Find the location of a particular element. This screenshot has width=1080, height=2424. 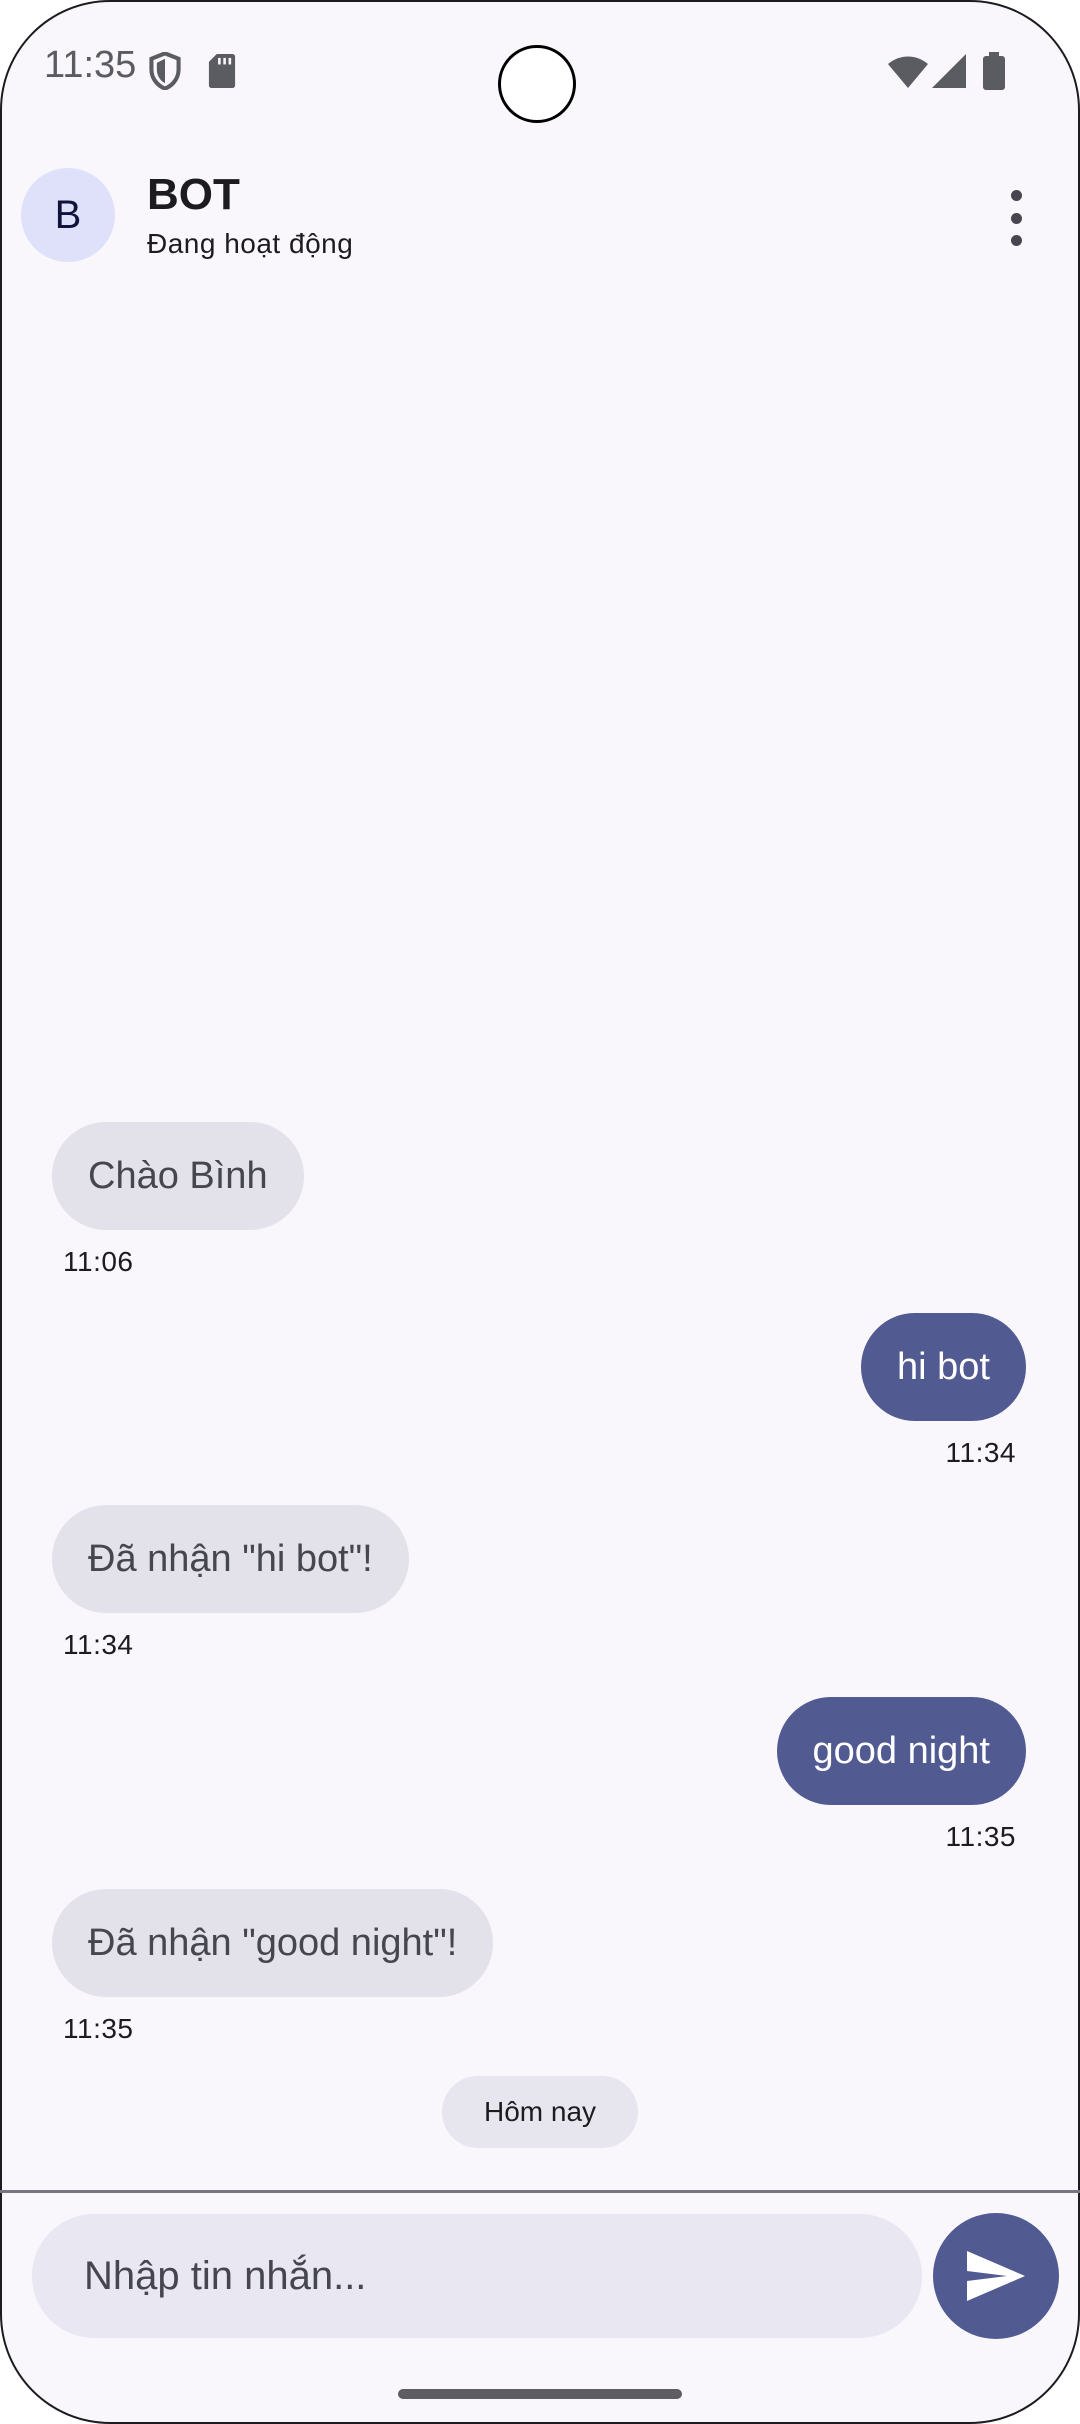

message-bubble-incoming: Chào Bình is located at coordinates (178, 1176).